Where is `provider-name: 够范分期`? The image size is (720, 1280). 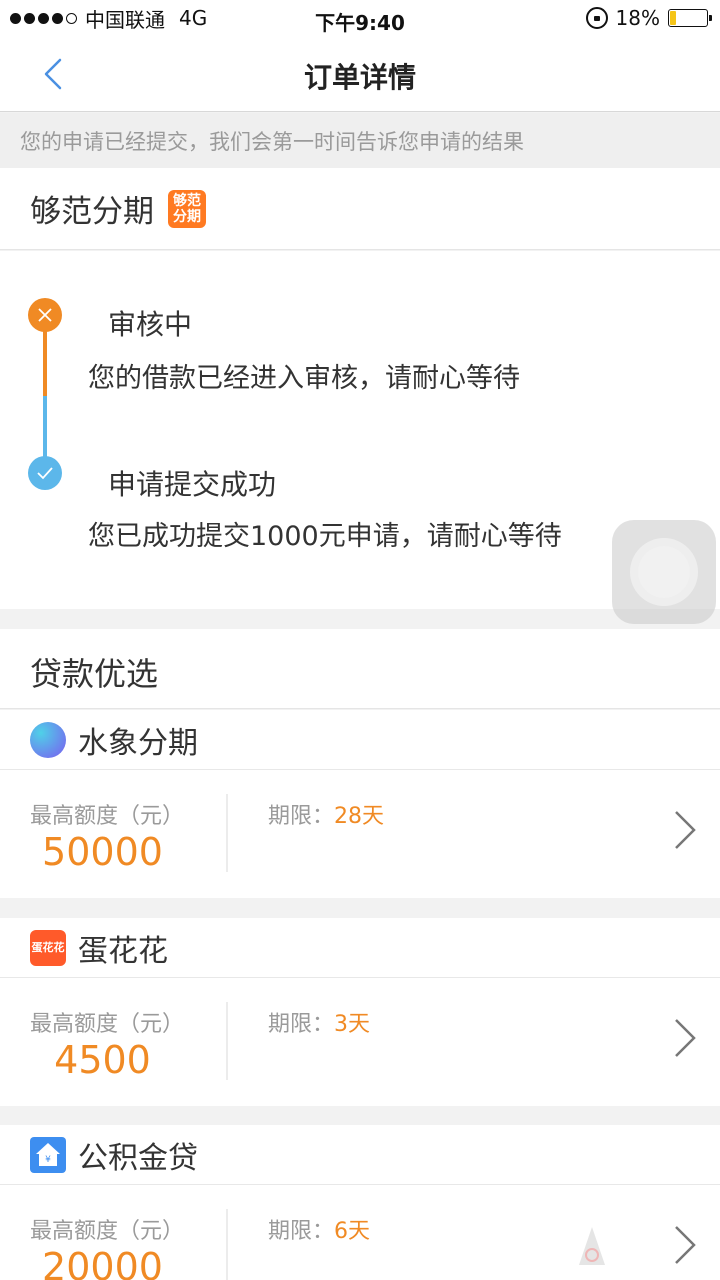 provider-name: 够范分期 is located at coordinates (92, 212).